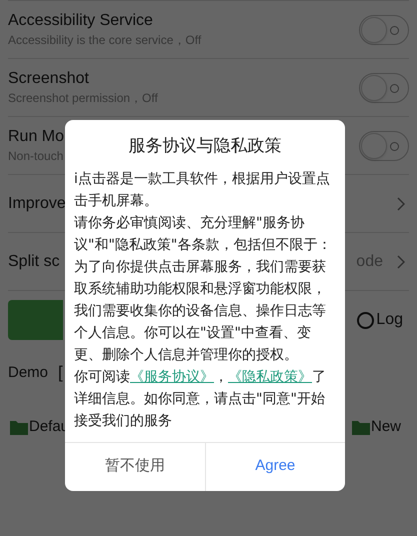 The height and width of the screenshot is (536, 417). What do you see at coordinates (205, 146) in the screenshot?
I see `dialog-title: 服务协议与隐私政策` at bounding box center [205, 146].